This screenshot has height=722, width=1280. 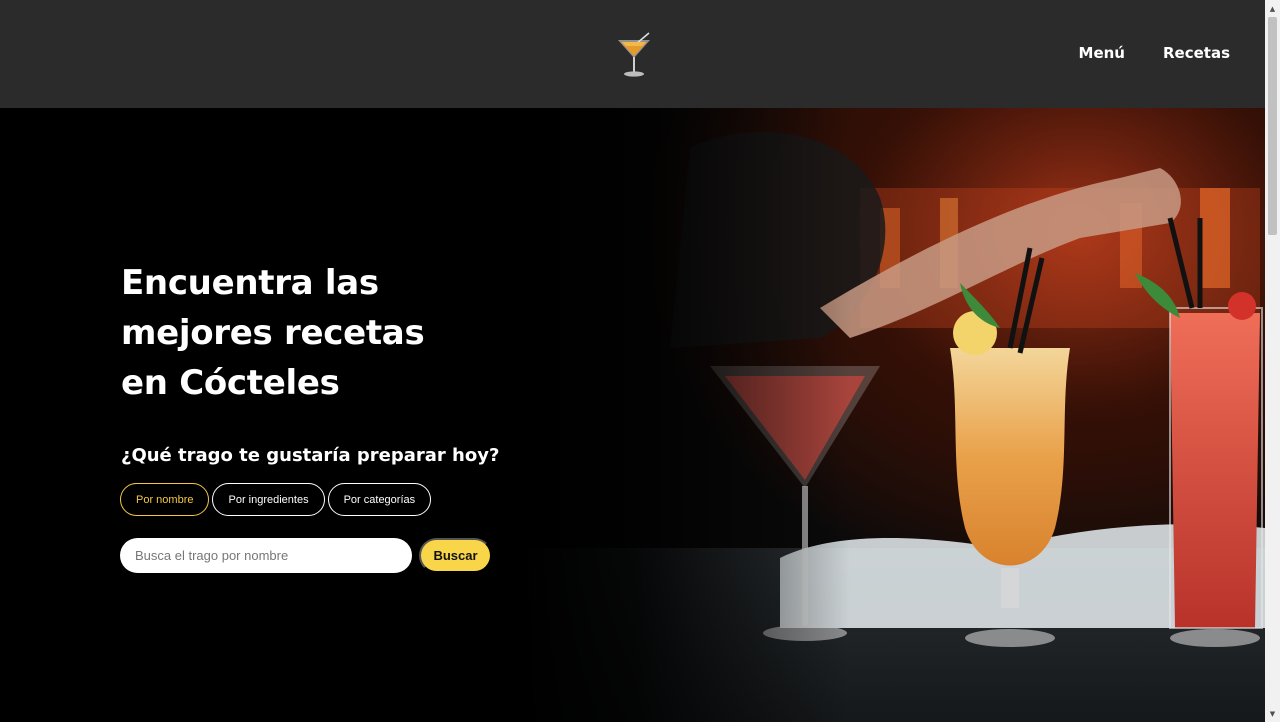 I want to click on vertical-scrollbar: ▲ ▼, so click(x=1272, y=361).